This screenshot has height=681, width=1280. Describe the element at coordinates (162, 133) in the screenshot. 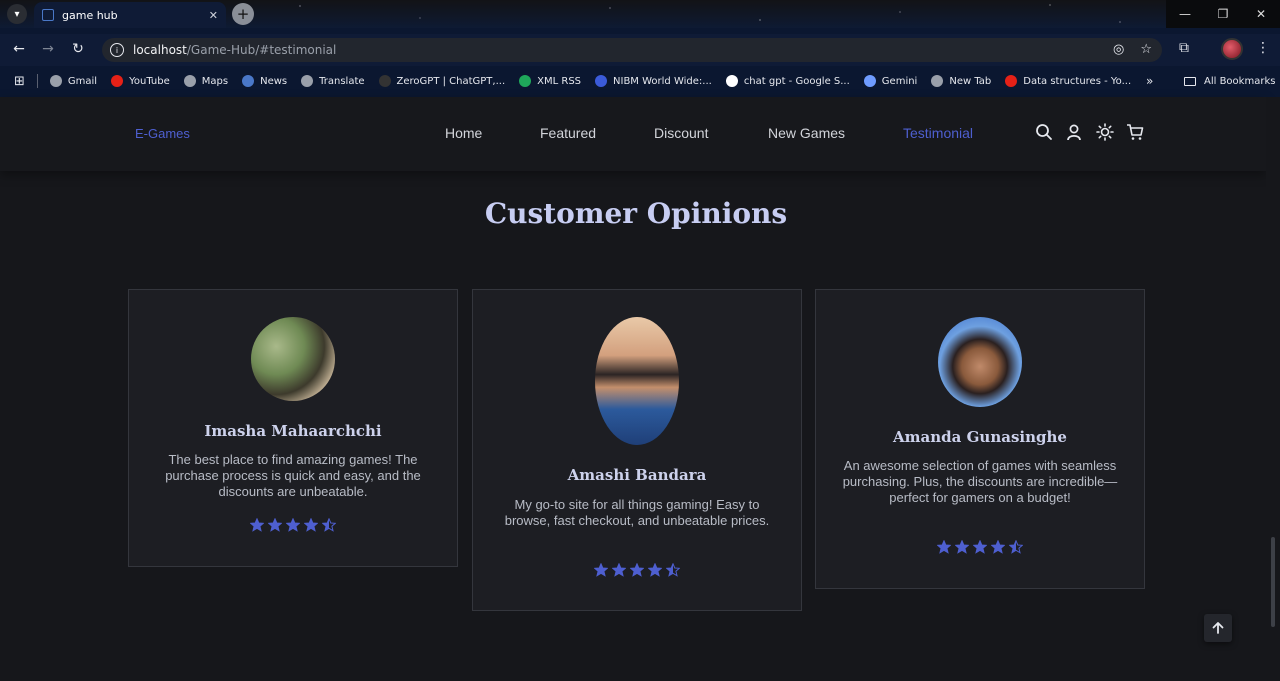

I see `brand-logo: E-Games` at that location.